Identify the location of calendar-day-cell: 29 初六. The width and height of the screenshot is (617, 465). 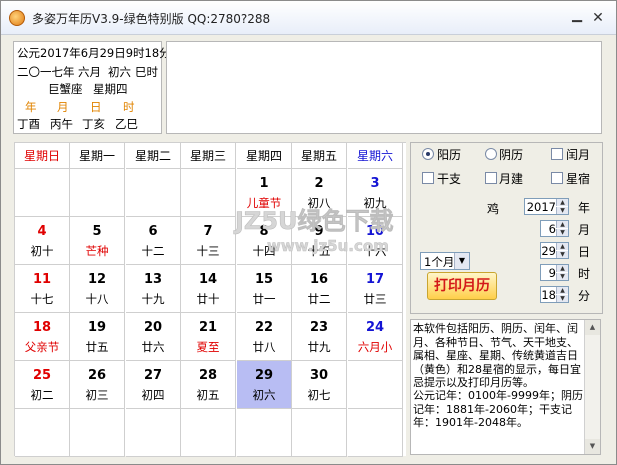
(264, 385).